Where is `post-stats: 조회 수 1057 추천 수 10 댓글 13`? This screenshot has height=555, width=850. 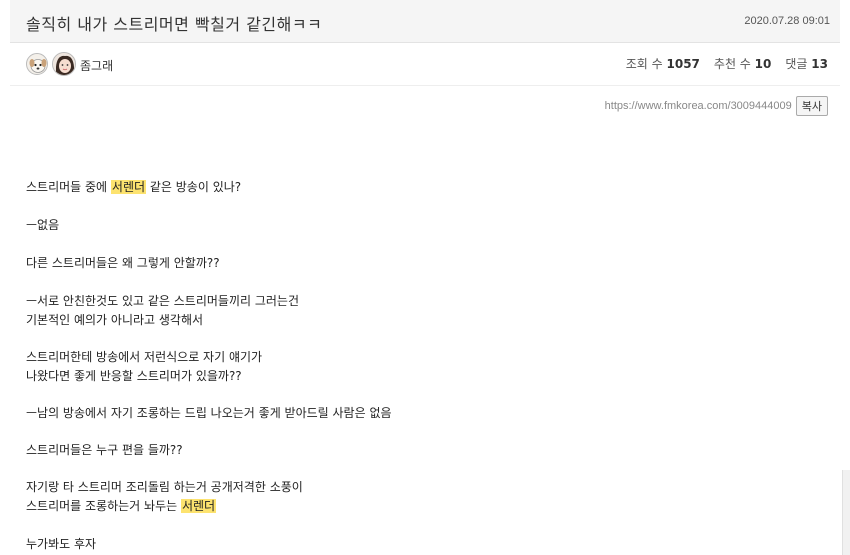
post-stats: 조회 수 1057 추천 수 10 댓글 13 is located at coordinates (727, 63).